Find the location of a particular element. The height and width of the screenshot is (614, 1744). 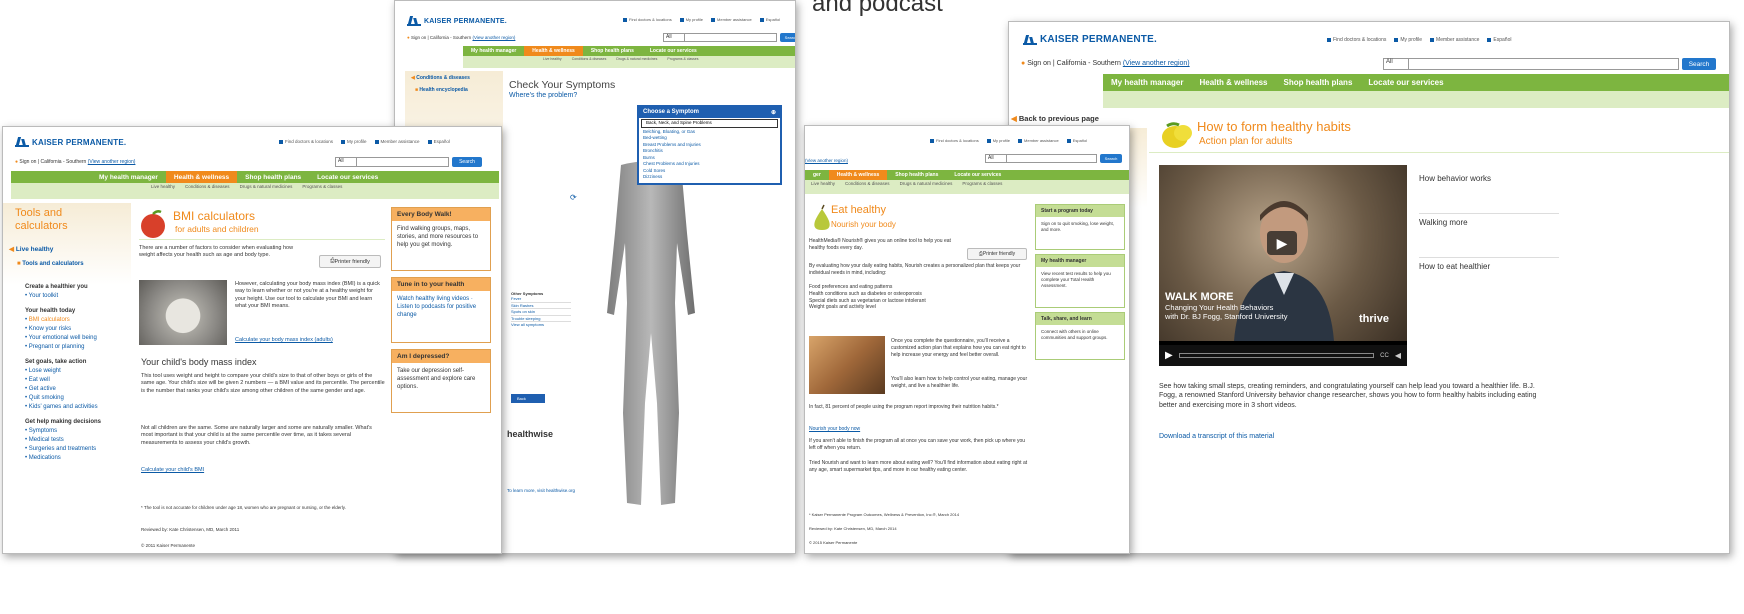

side-item: Symptoms is located at coordinates (80, 431).